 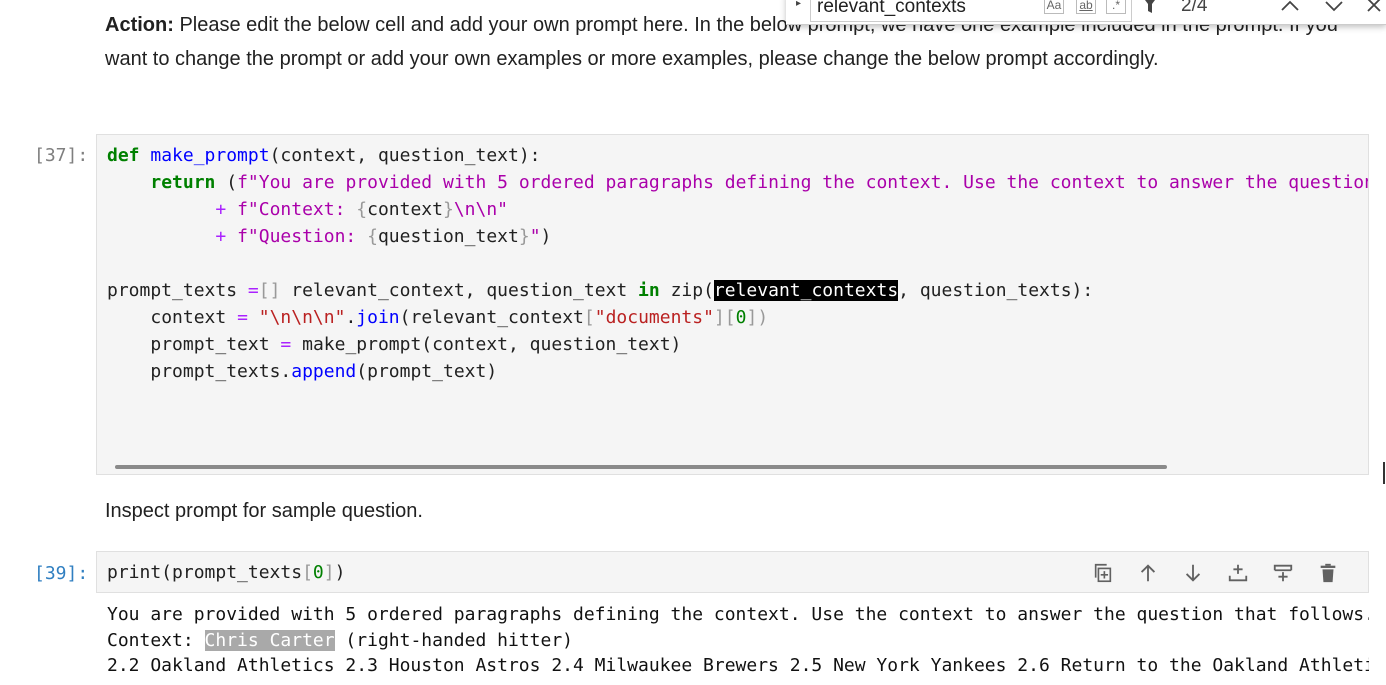 I want to click on cell-37-prompt: [37]:, so click(x=61, y=155).